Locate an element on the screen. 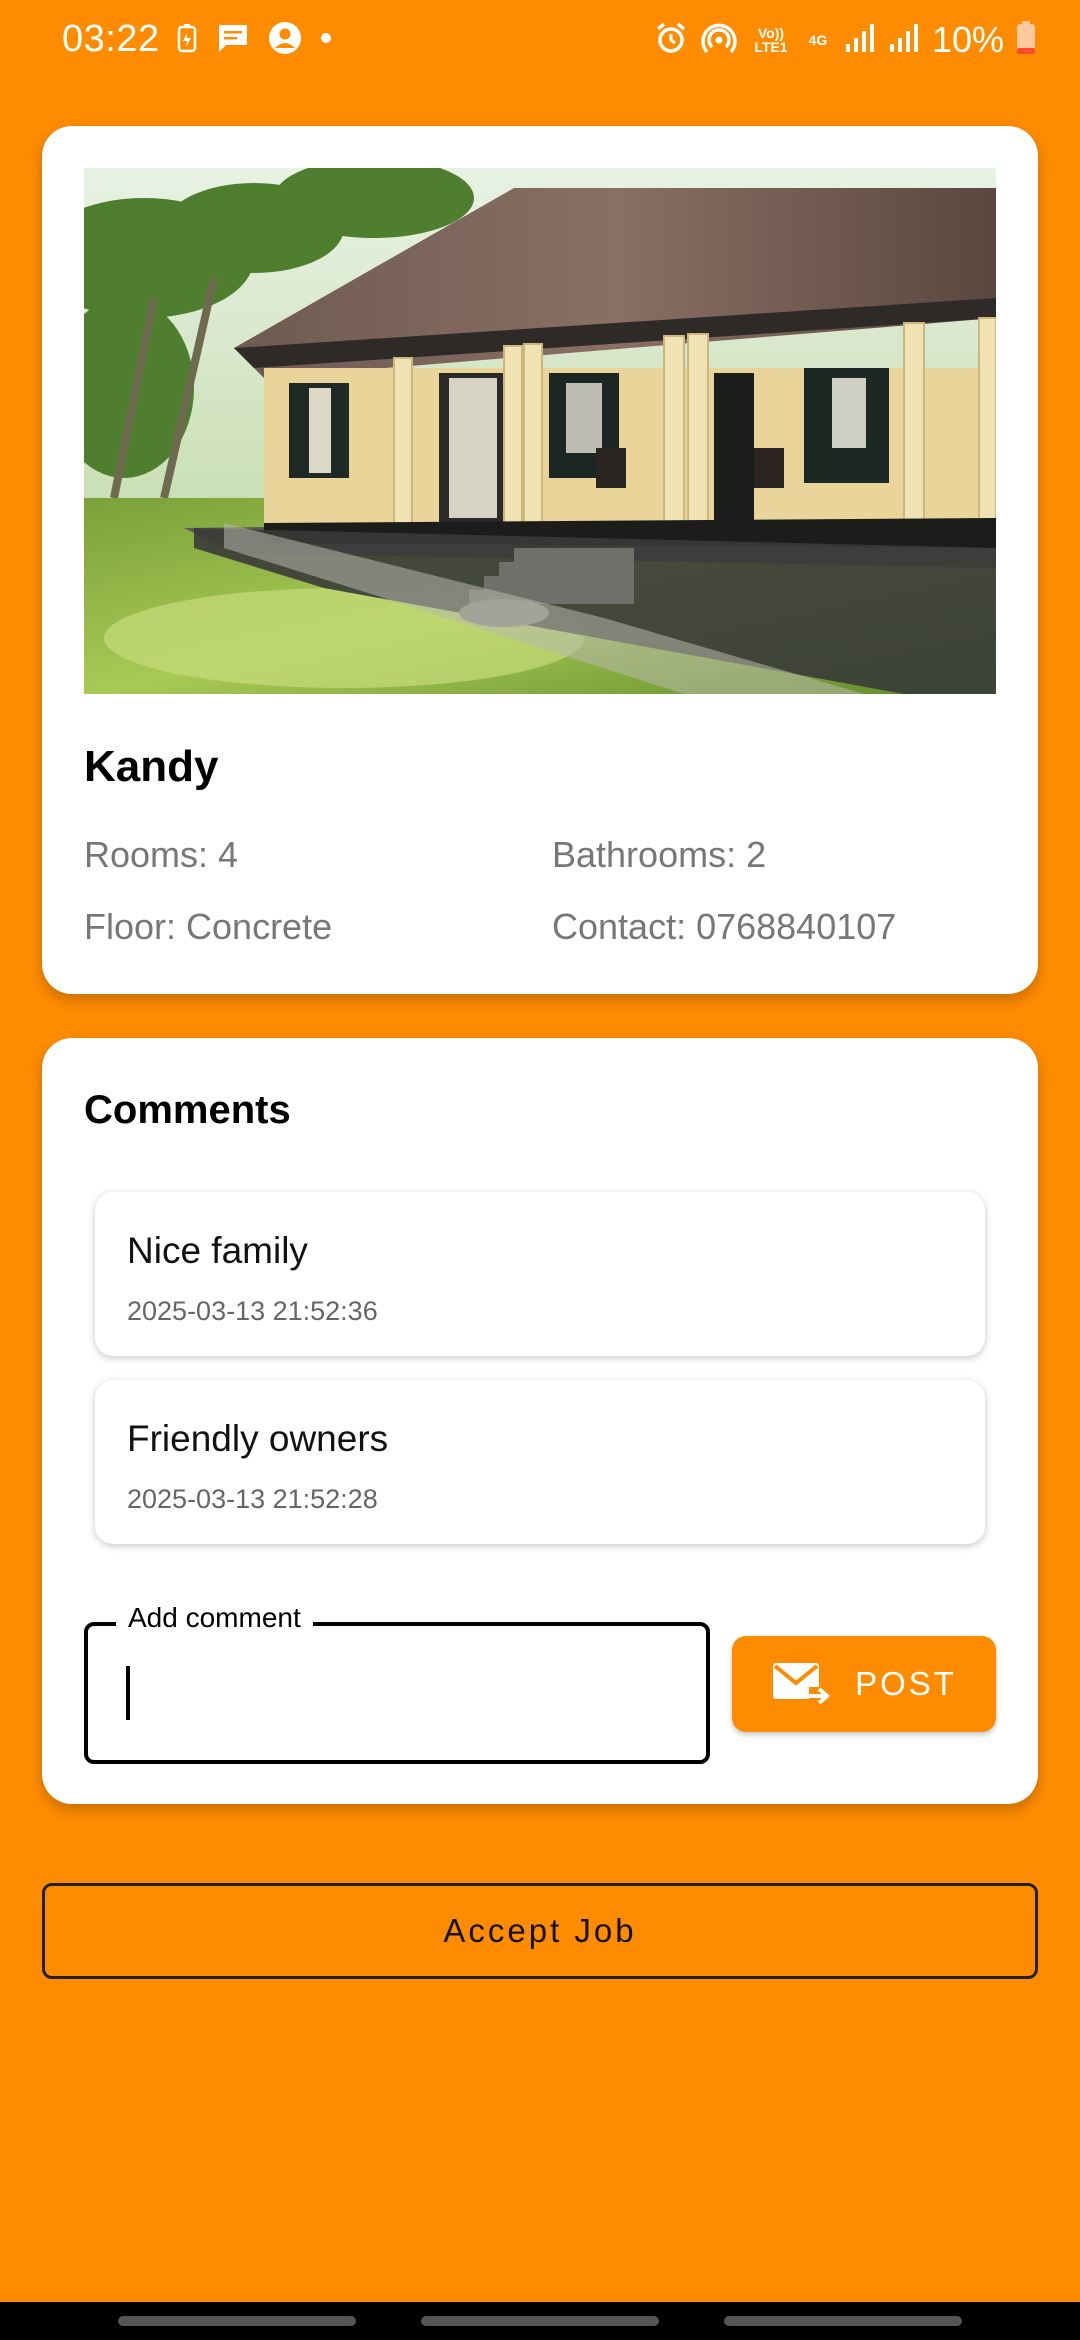 The image size is (1080, 2340). hotspot-icon is located at coordinates (719, 40).